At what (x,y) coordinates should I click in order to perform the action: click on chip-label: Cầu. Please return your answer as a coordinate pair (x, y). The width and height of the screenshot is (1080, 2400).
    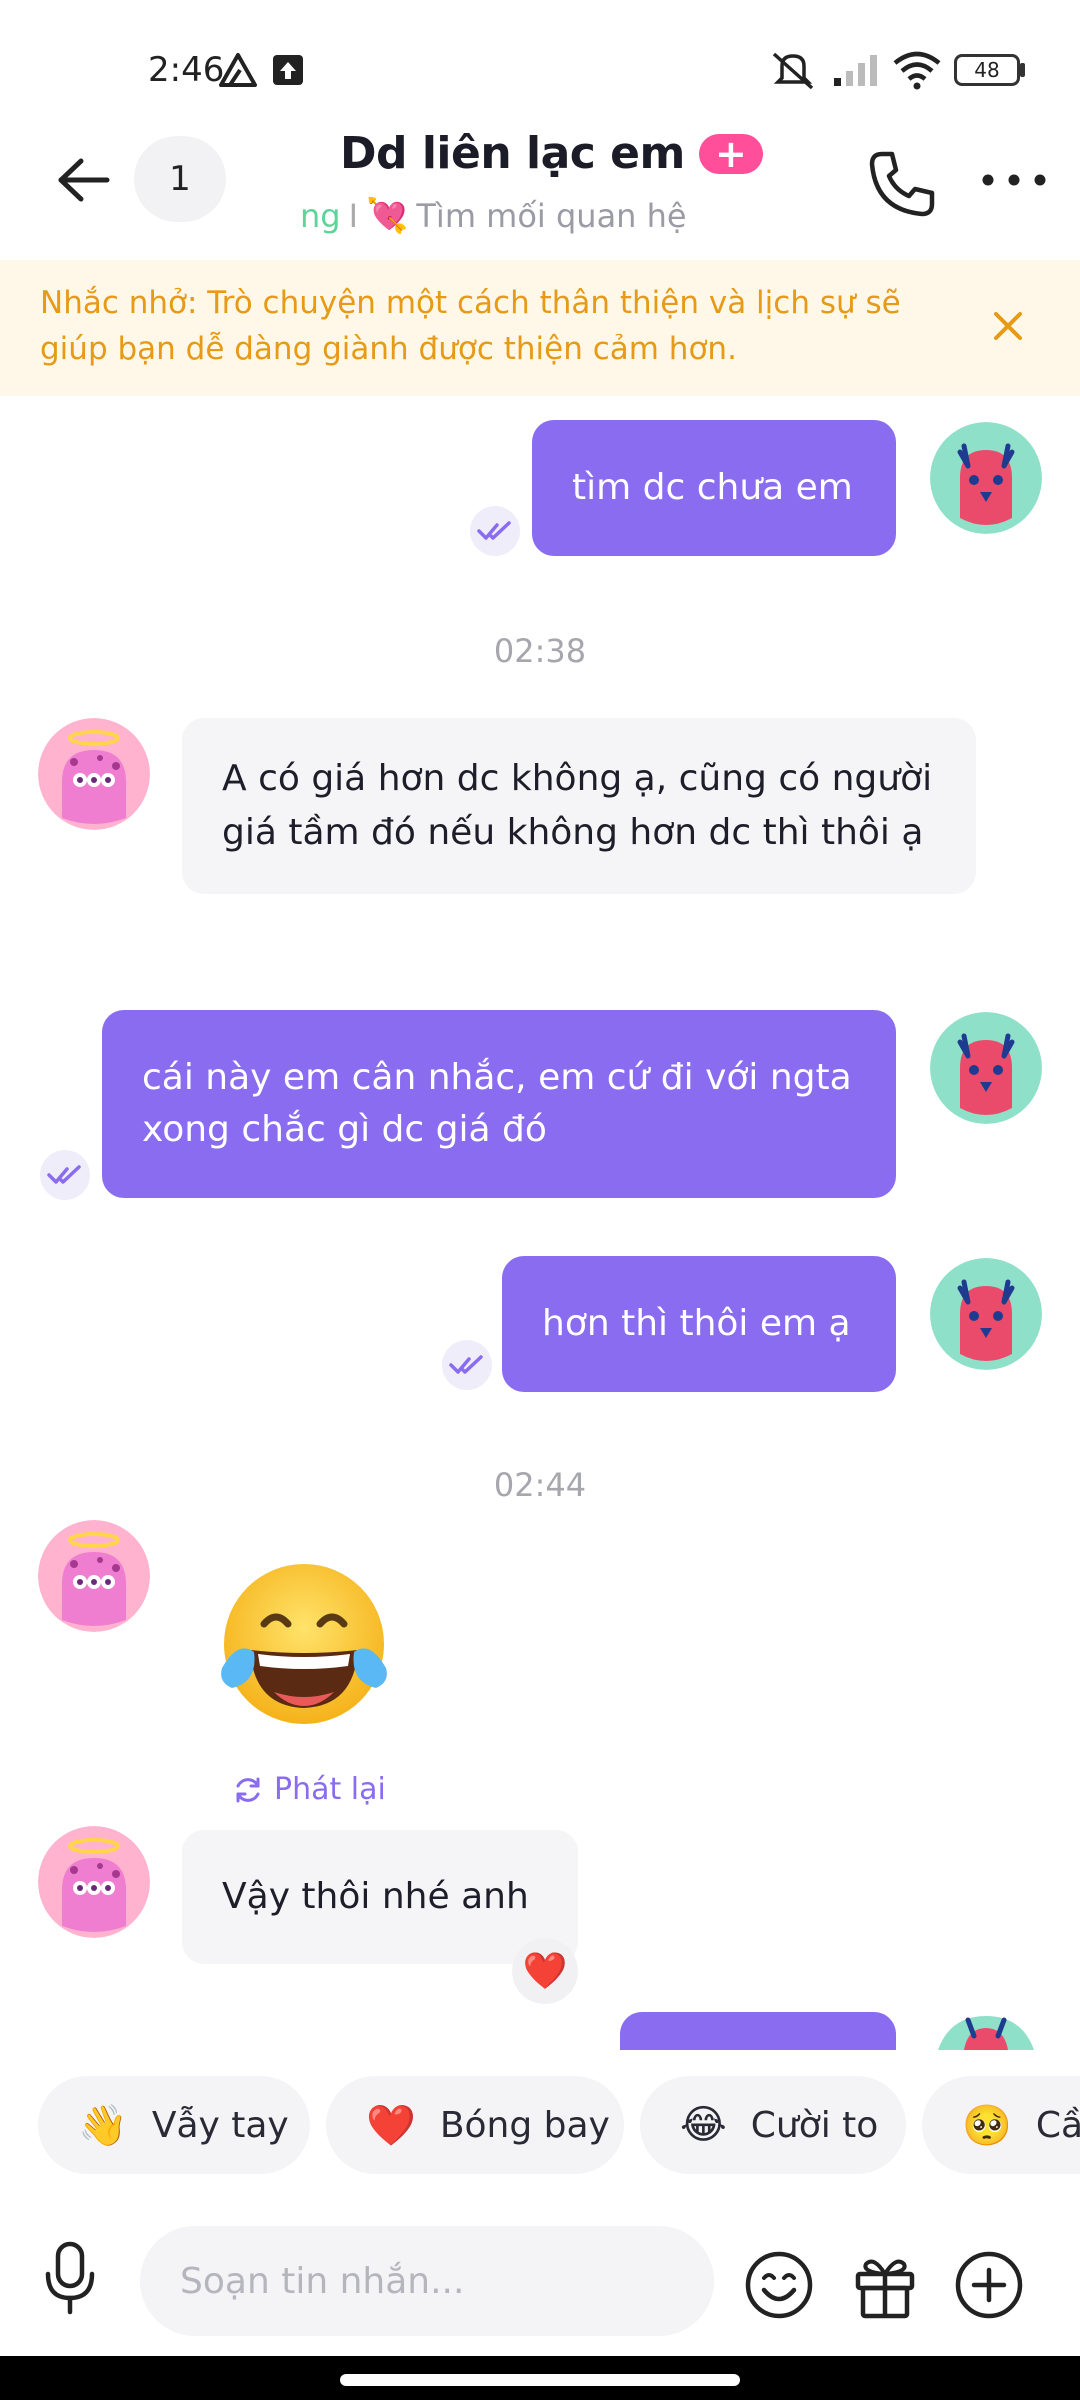
    Looking at the image, I should click on (1057, 2125).